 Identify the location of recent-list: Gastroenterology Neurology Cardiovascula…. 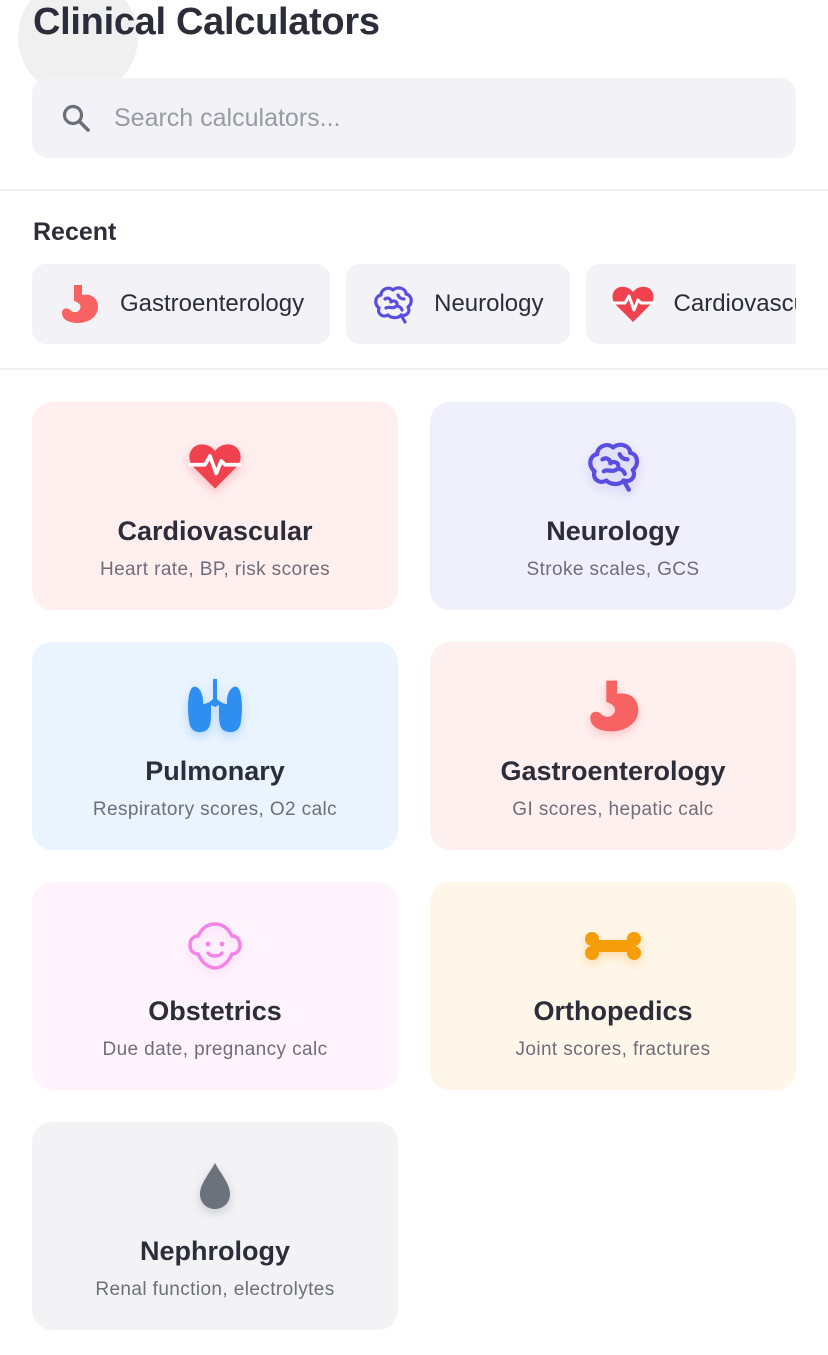
(414, 304).